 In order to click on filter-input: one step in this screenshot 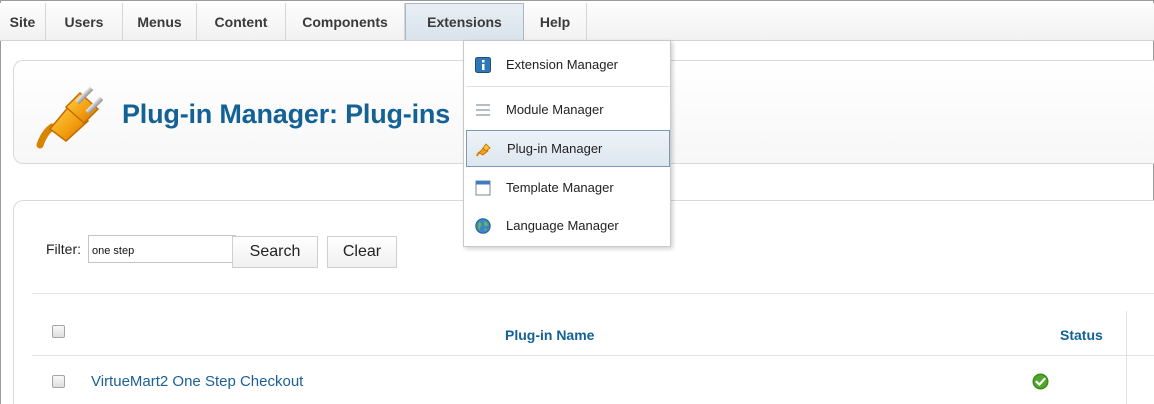, I will do `click(162, 249)`.